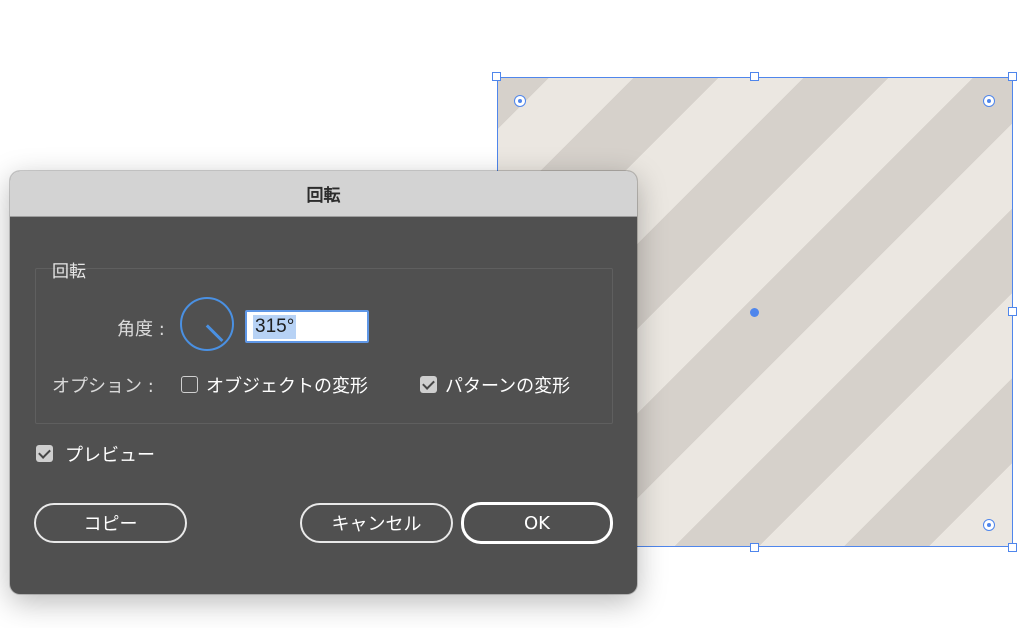 The height and width of the screenshot is (628, 1024). I want to click on handle-top-right, so click(1012, 76).